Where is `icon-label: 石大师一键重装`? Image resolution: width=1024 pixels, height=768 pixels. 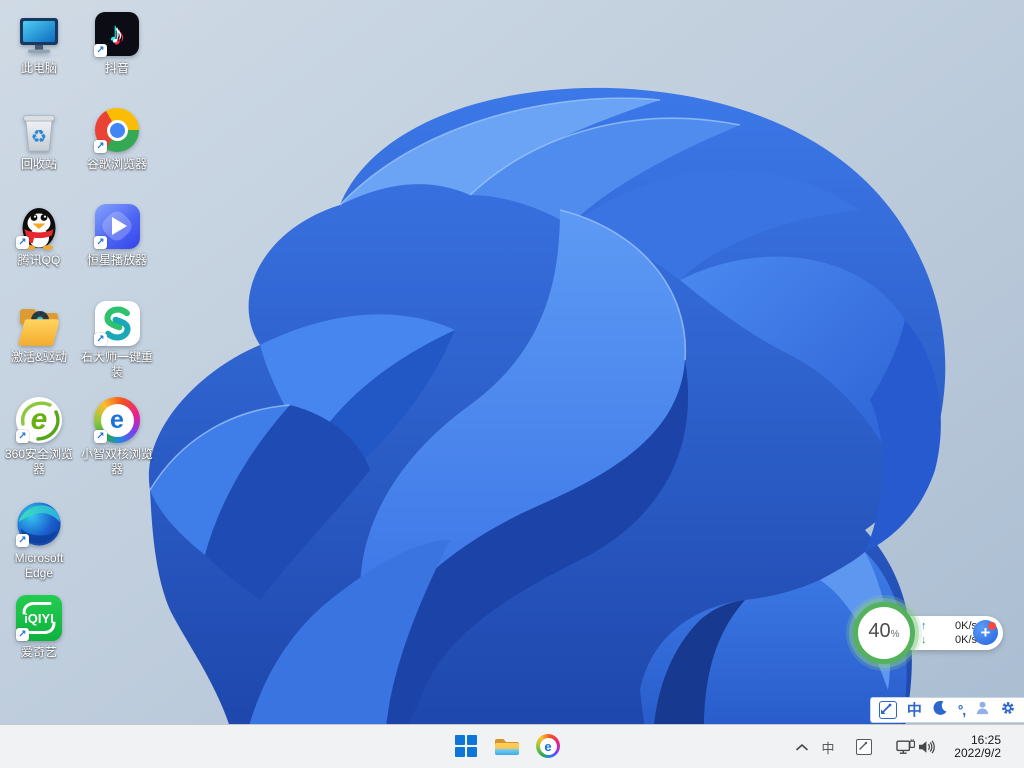 icon-label: 石大师一键重装 is located at coordinates (116, 364).